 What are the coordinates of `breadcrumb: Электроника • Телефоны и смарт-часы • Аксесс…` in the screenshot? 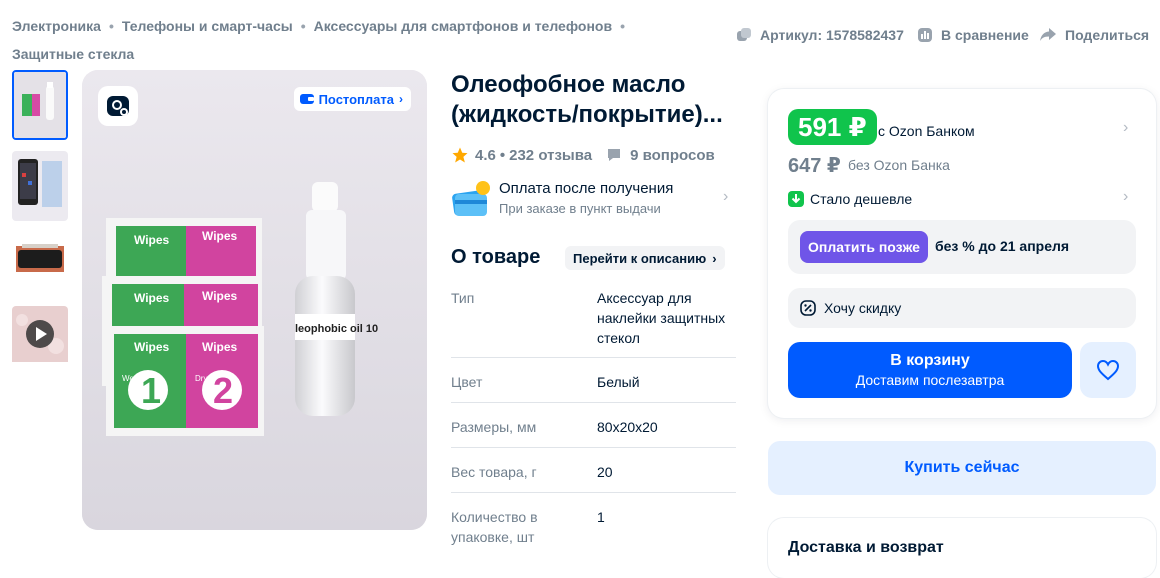 It's located at (332, 40).